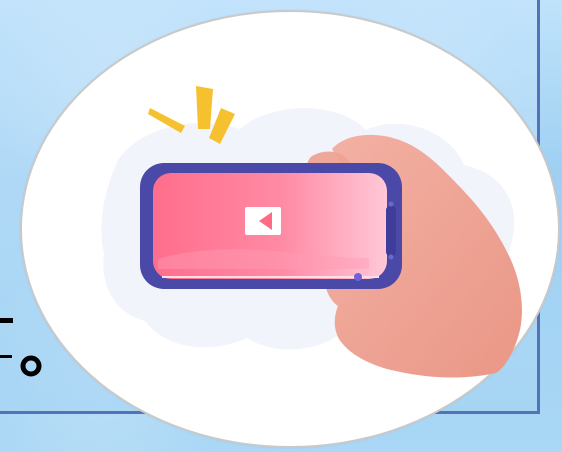  I want to click on side-mark, so click(22, 352).